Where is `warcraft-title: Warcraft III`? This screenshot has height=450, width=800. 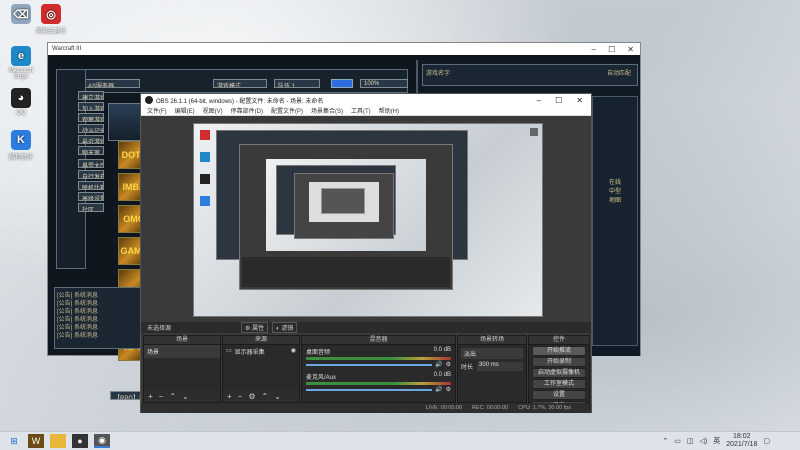 warcraft-title: Warcraft III is located at coordinates (67, 49).